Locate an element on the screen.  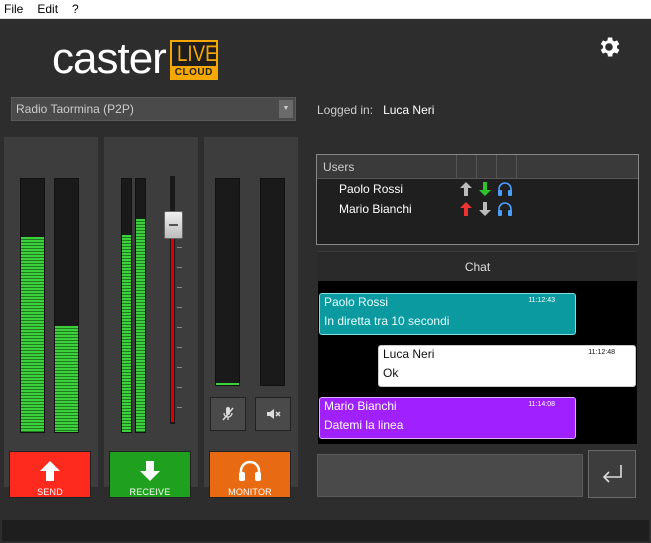
status-bar is located at coordinates (325, 530).